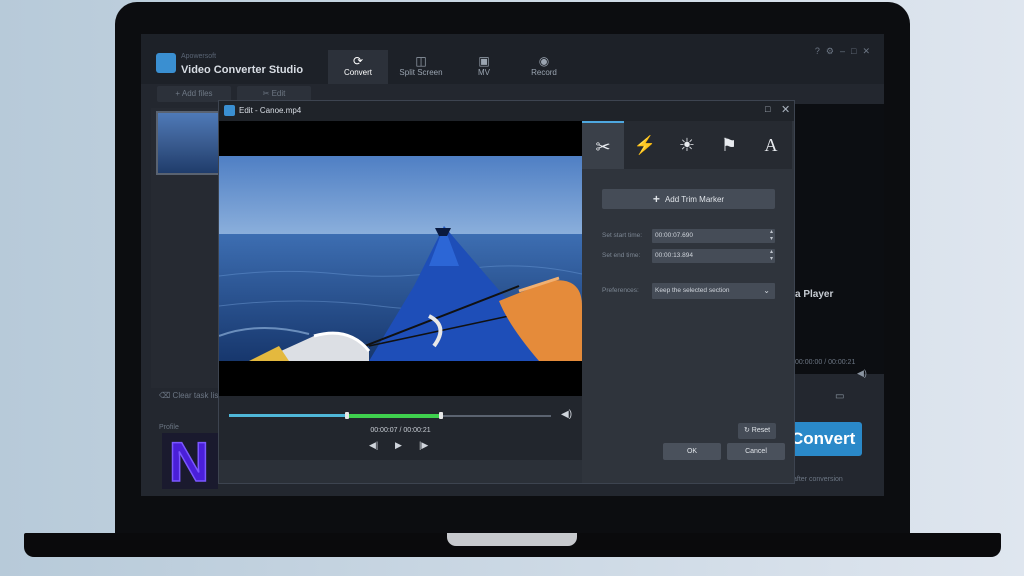  What do you see at coordinates (441, 415) in the screenshot?
I see `trim-end-handle` at bounding box center [441, 415].